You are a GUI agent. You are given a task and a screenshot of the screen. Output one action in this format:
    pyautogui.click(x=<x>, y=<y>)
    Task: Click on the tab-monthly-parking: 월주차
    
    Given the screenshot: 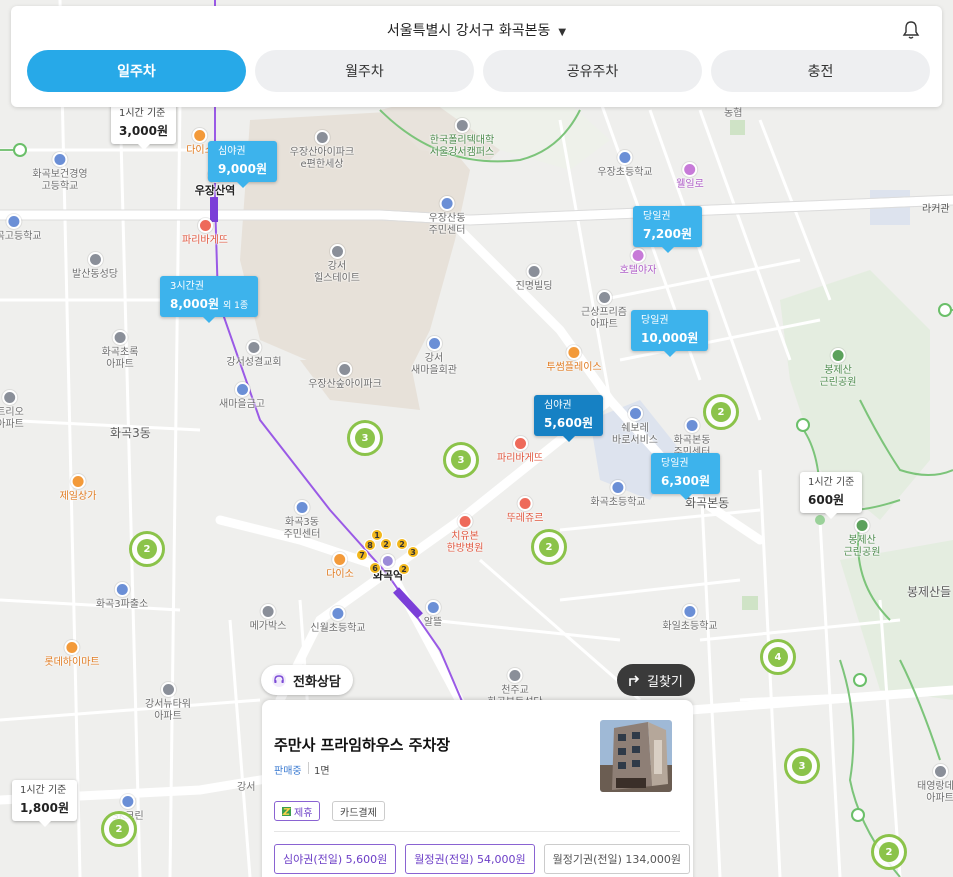 What is the action you would take?
    pyautogui.click(x=364, y=71)
    